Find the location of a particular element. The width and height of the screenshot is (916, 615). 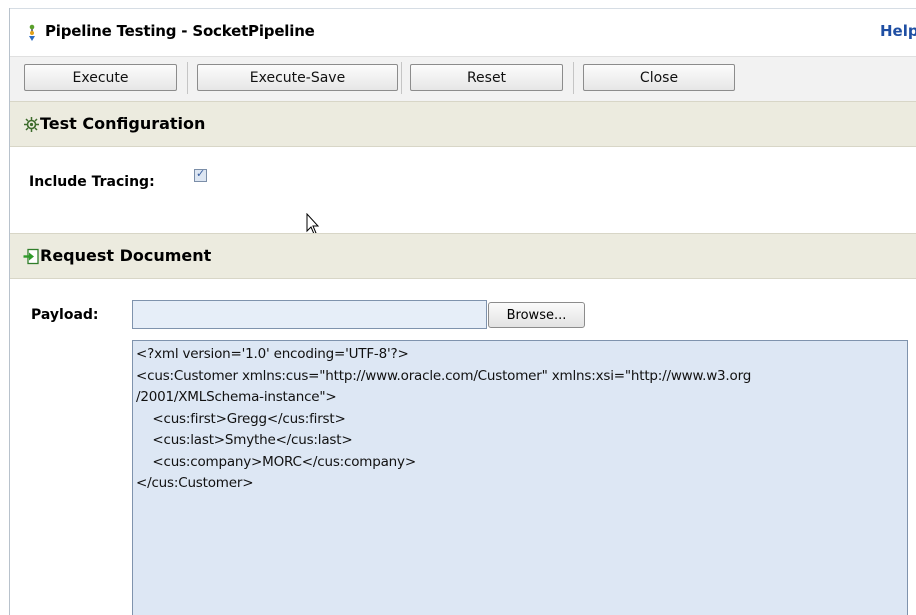

page-title: Pipeline Testing - SocketPipeline is located at coordinates (180, 31).